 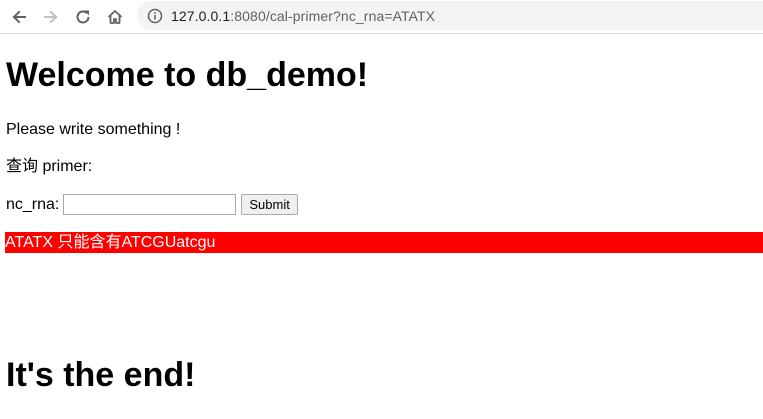 I want to click on primer-form: nc_rna: Submit, so click(x=152, y=204).